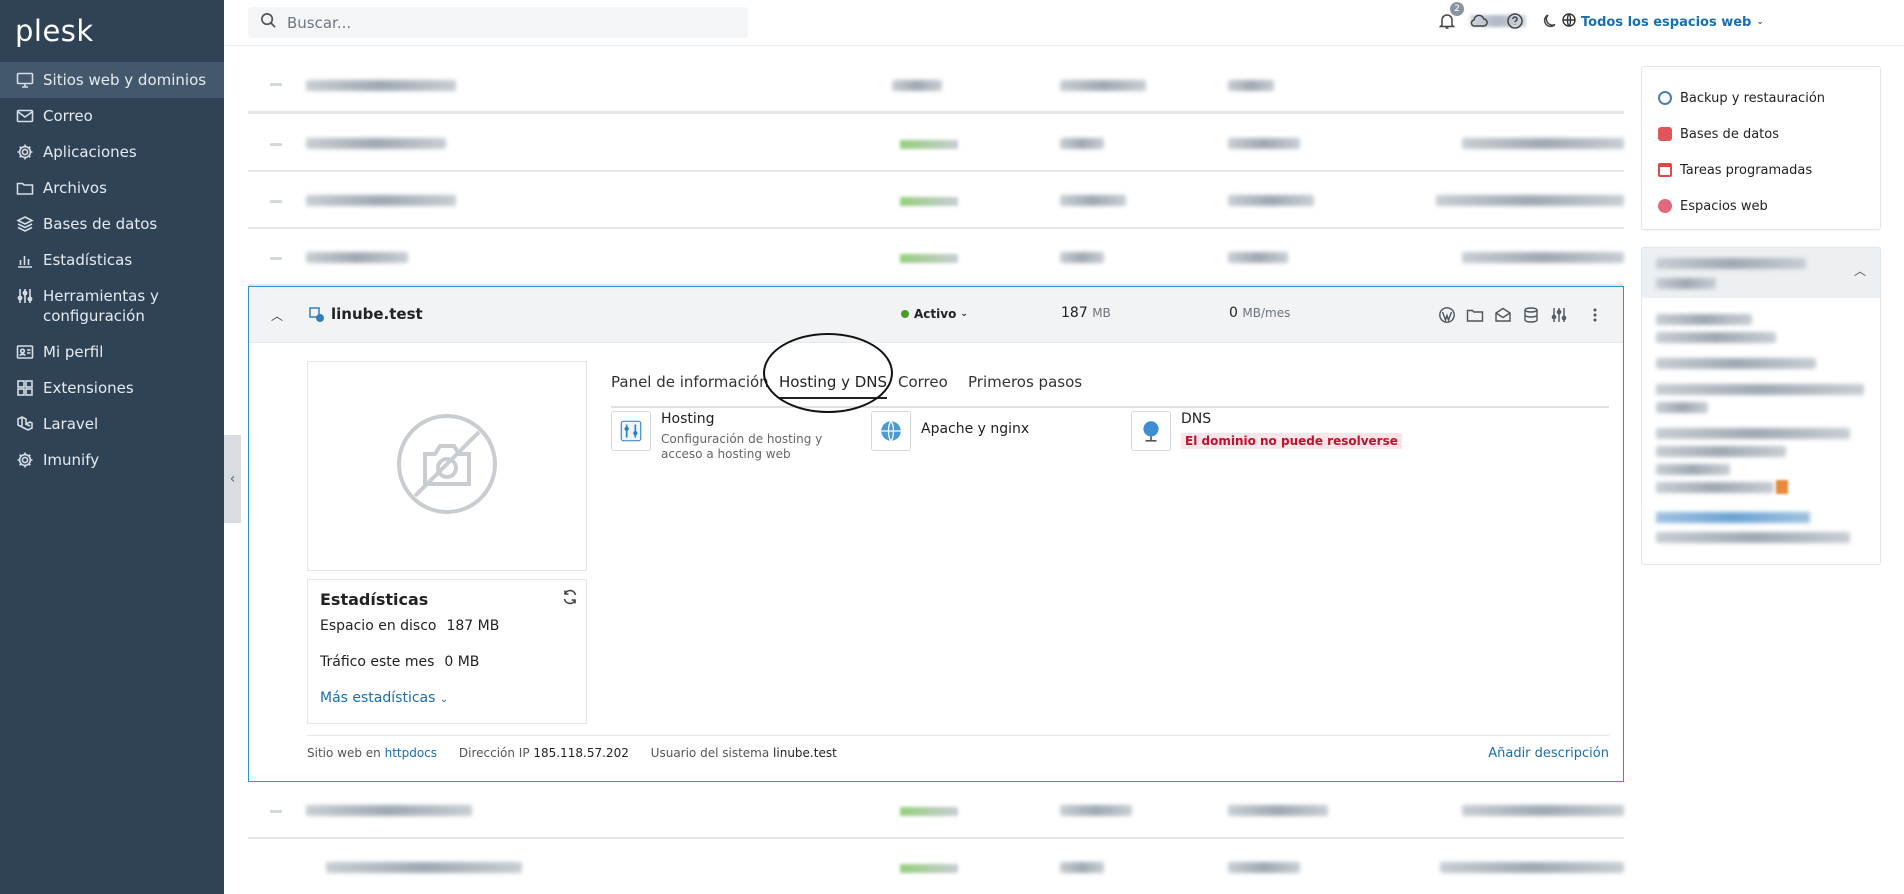 Image resolution: width=1904 pixels, height=894 pixels. I want to click on moon-icon, so click(1551, 24).